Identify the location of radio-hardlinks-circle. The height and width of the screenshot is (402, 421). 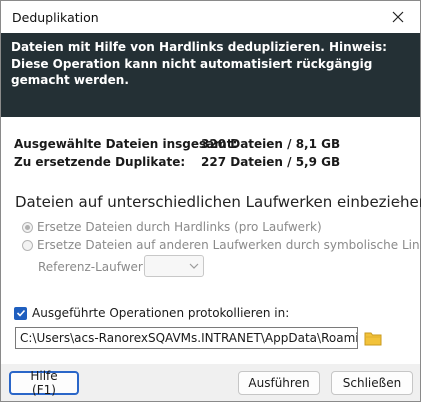
(27, 227).